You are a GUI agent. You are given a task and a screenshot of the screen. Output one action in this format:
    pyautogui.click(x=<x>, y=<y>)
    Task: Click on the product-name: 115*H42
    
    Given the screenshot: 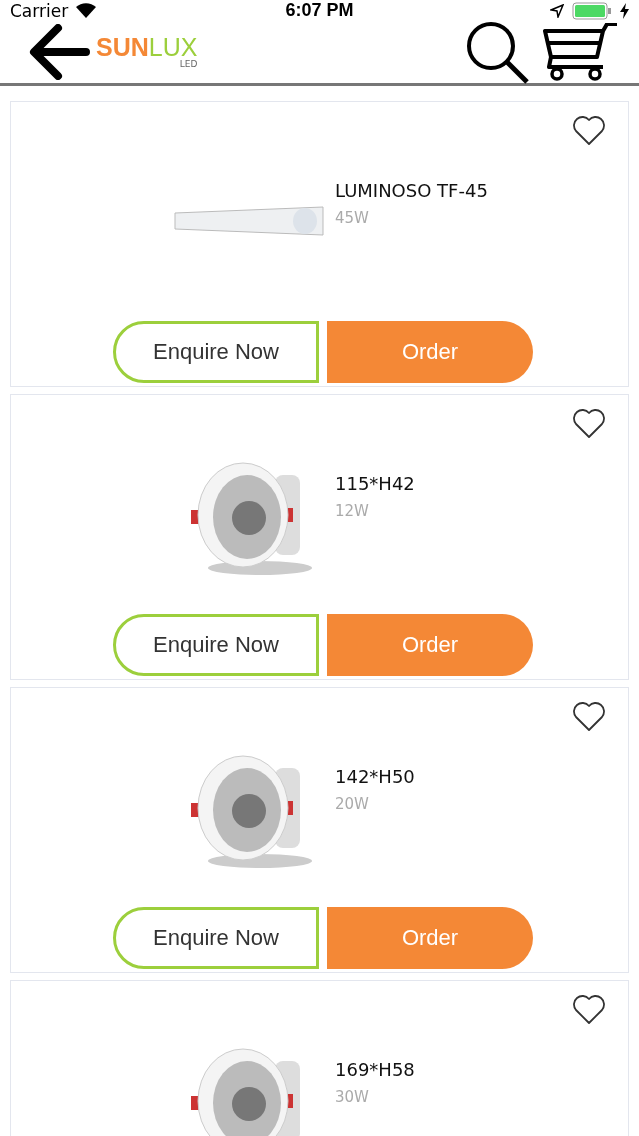 What is the action you would take?
    pyautogui.click(x=375, y=483)
    